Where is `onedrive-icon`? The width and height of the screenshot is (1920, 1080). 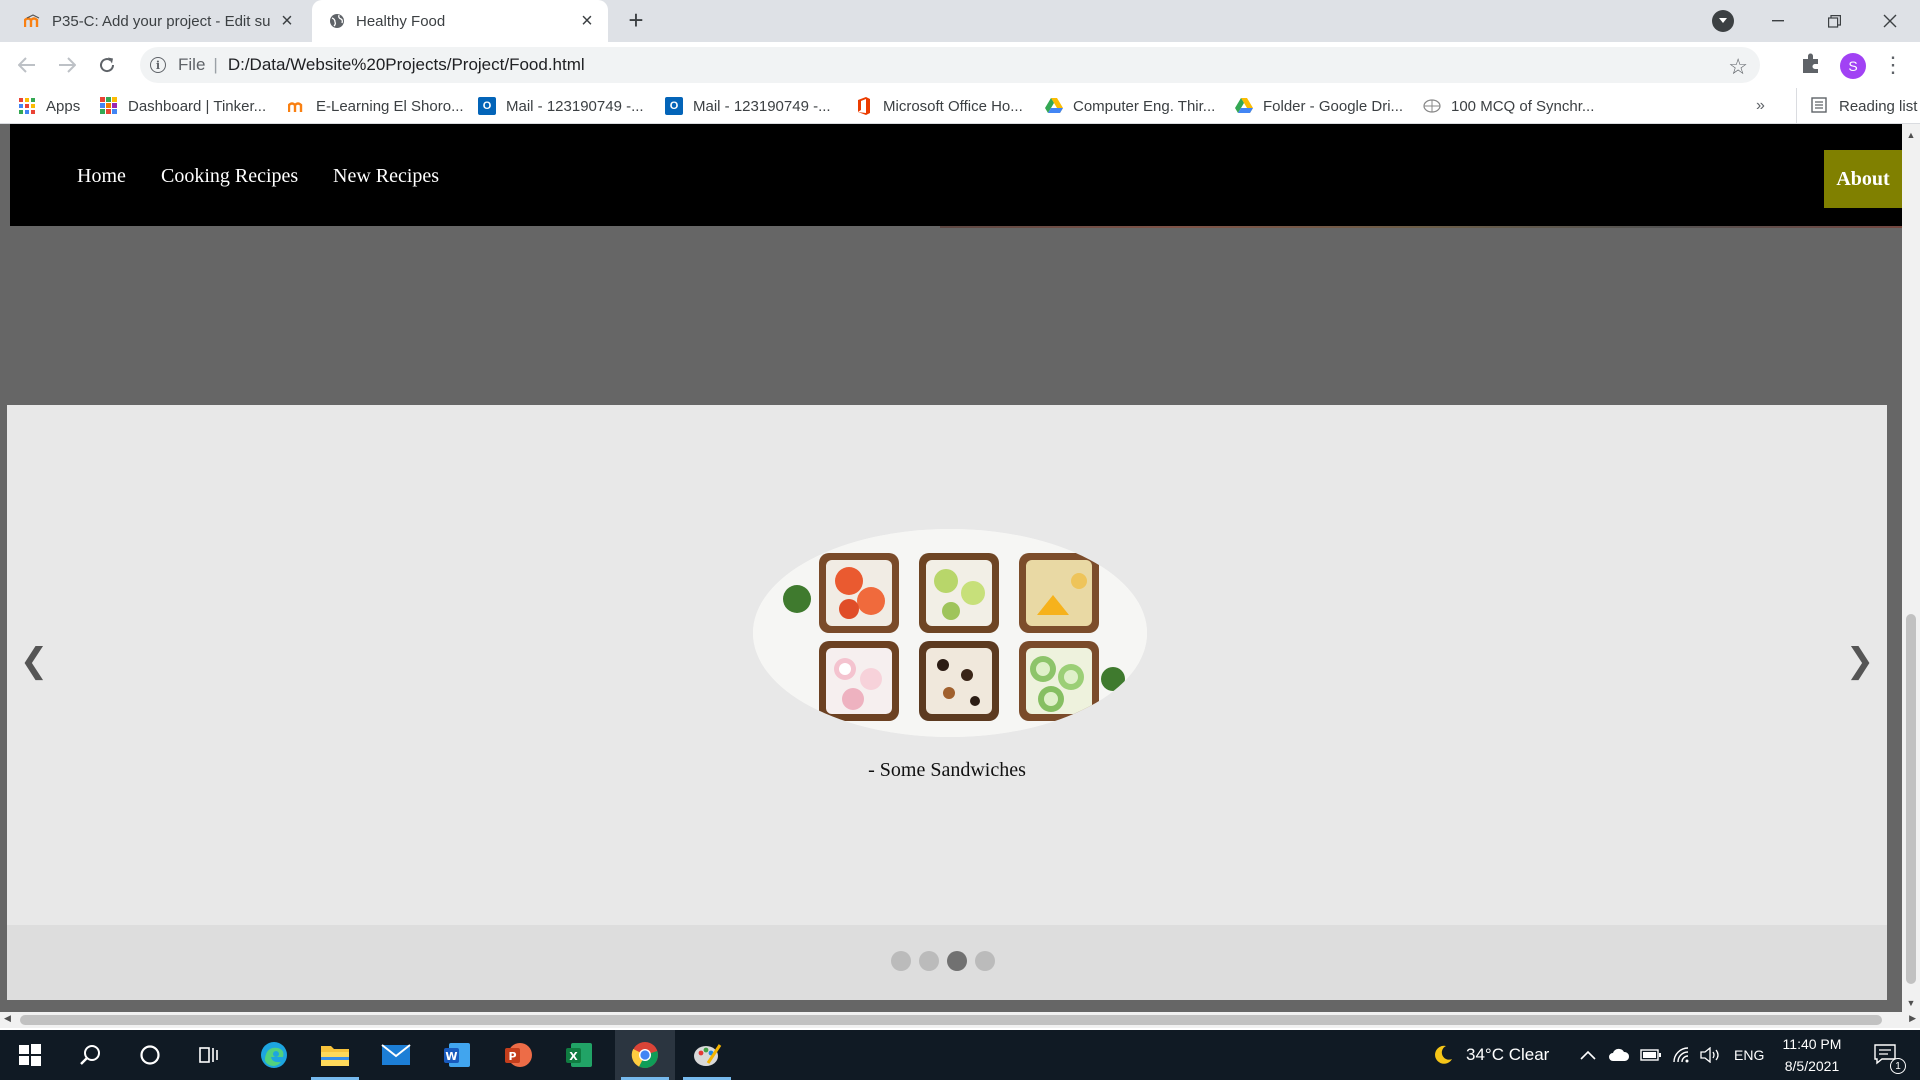 onedrive-icon is located at coordinates (1619, 1055).